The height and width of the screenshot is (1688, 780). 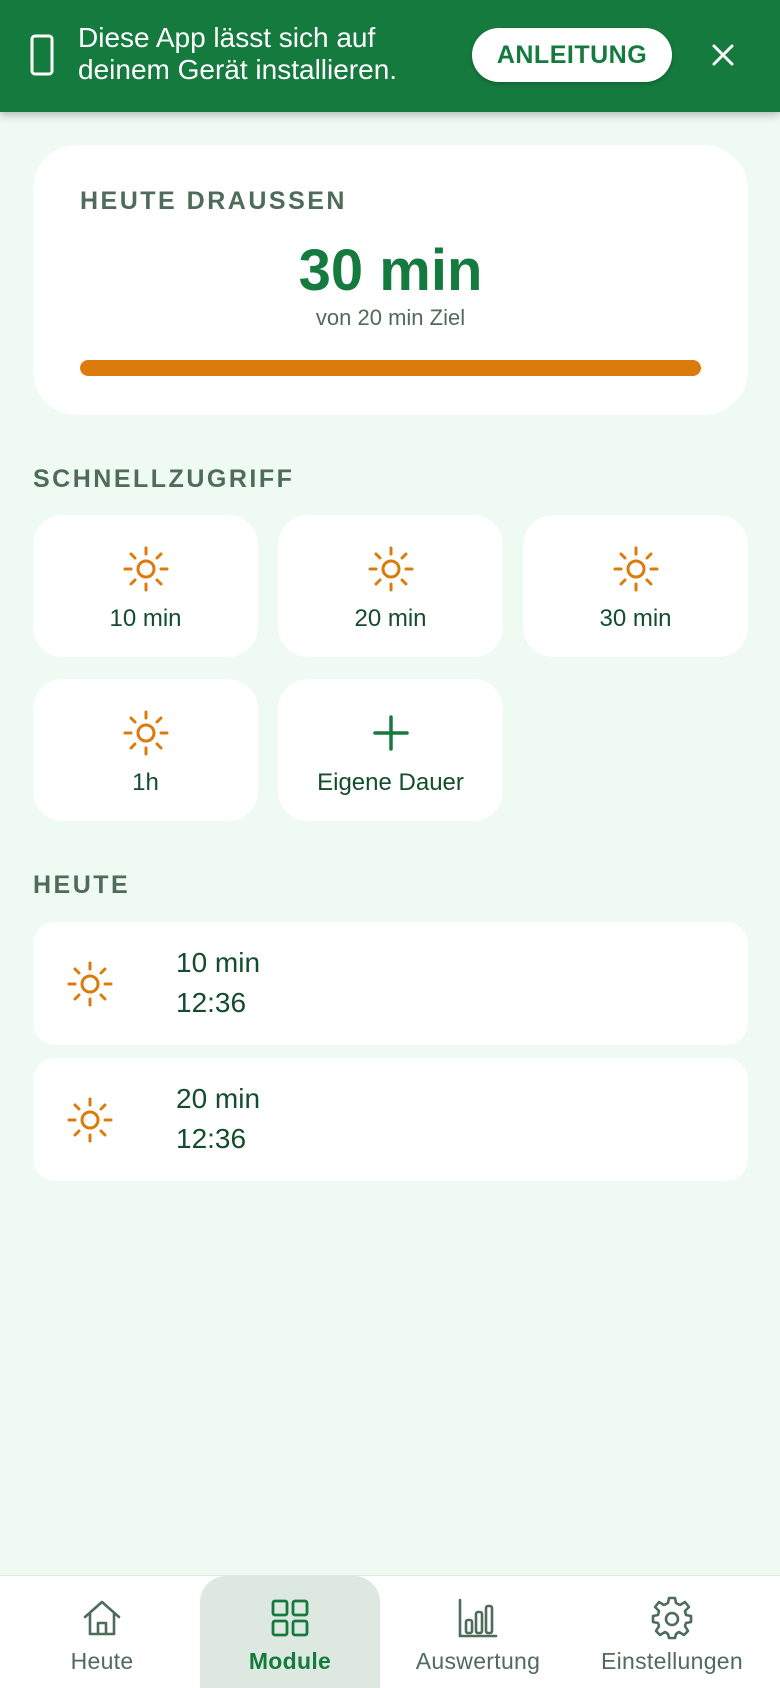 I want to click on quick-tile-30-min: 30 min, so click(x=635, y=586).